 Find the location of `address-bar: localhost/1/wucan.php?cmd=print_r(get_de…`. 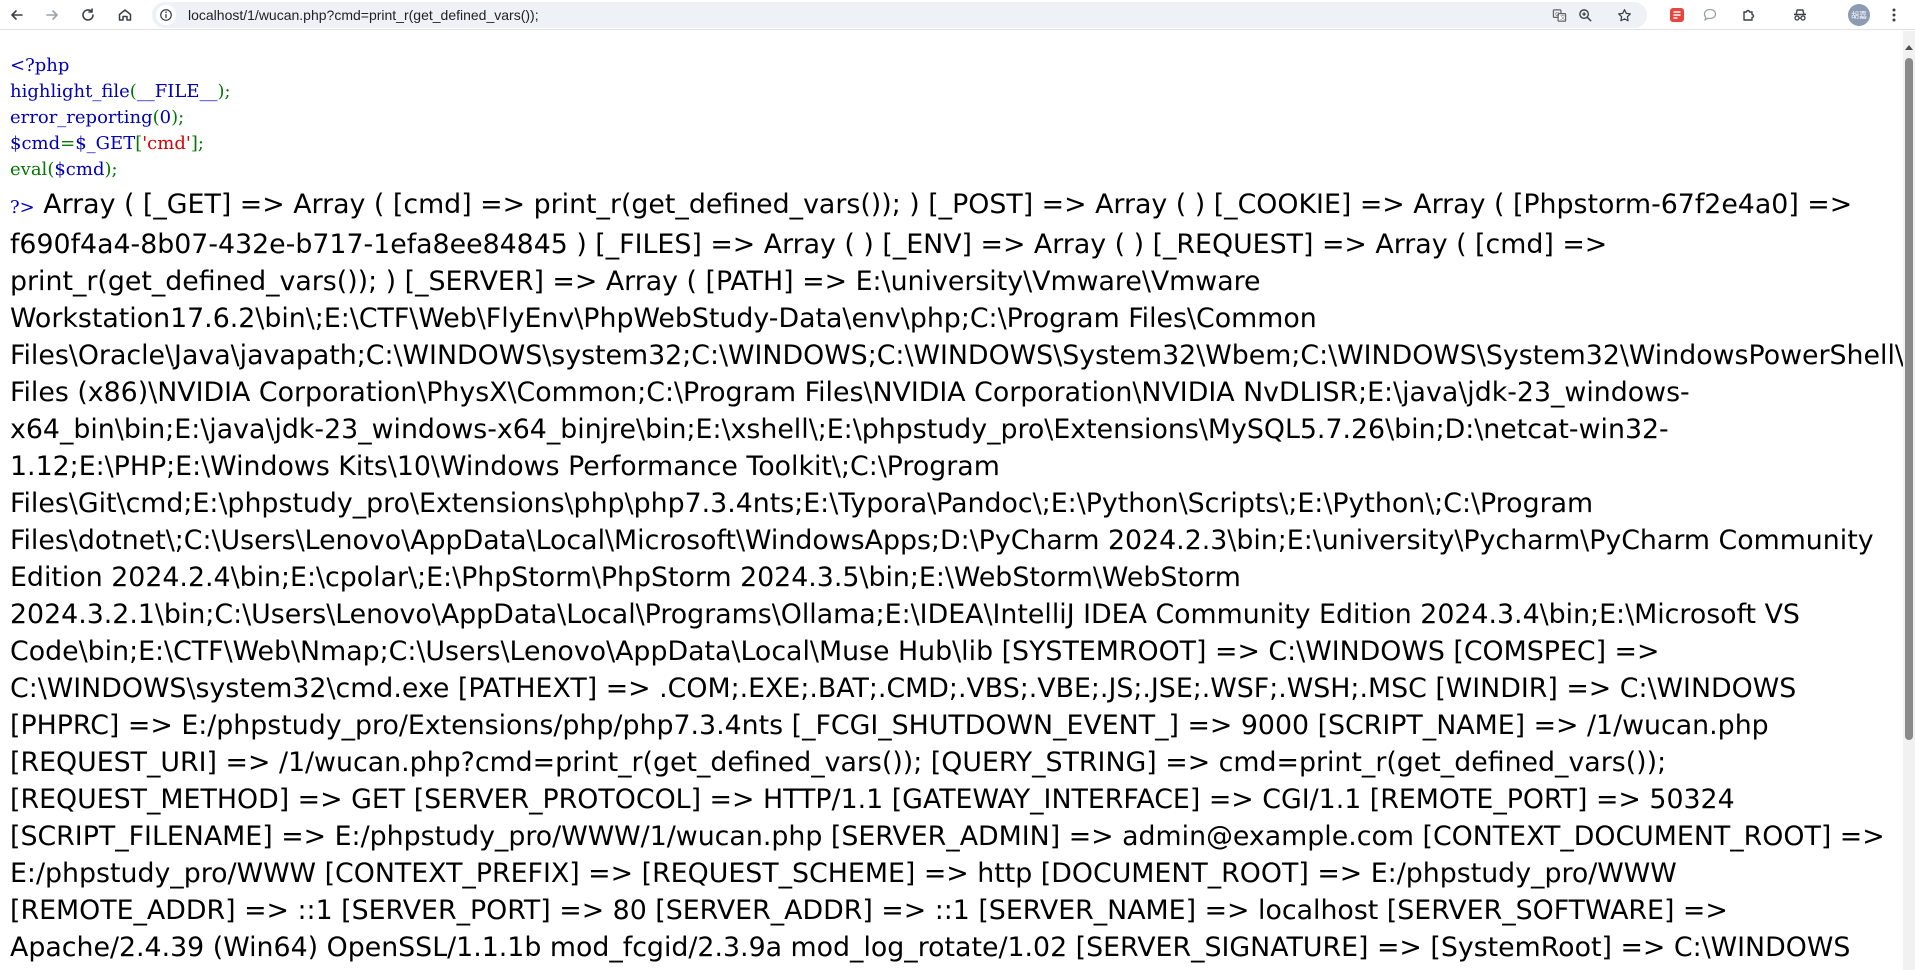

address-bar: localhost/1/wucan.php?cmd=print_r(get_de… is located at coordinates (899, 15).